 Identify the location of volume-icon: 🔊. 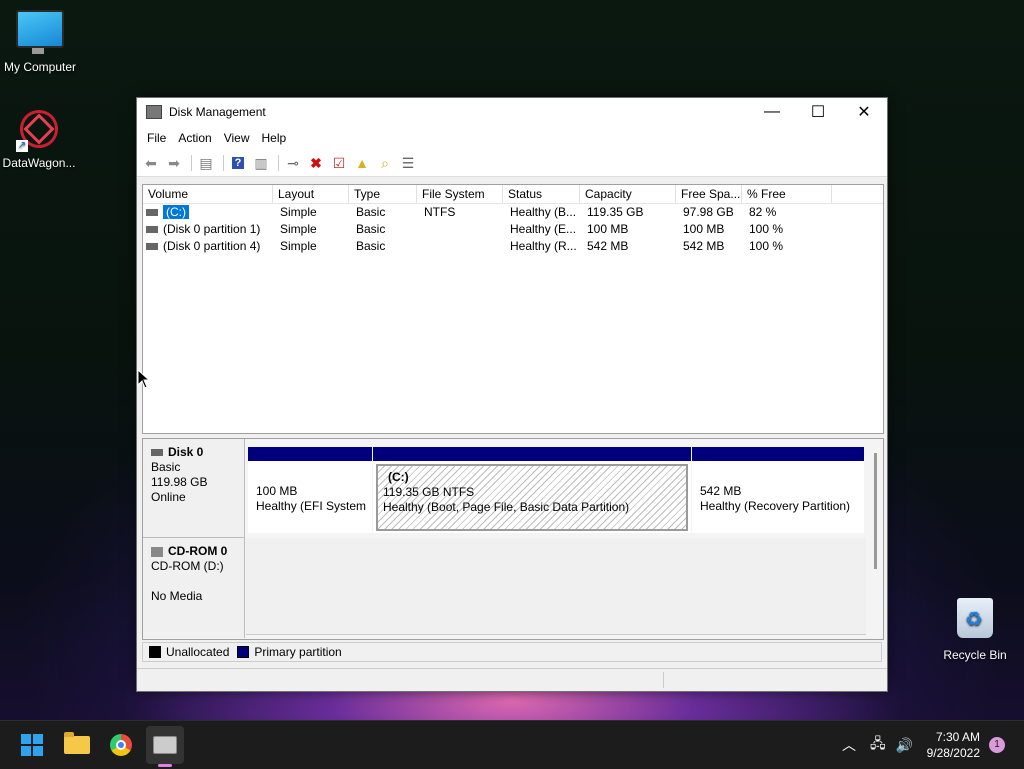
(904, 745).